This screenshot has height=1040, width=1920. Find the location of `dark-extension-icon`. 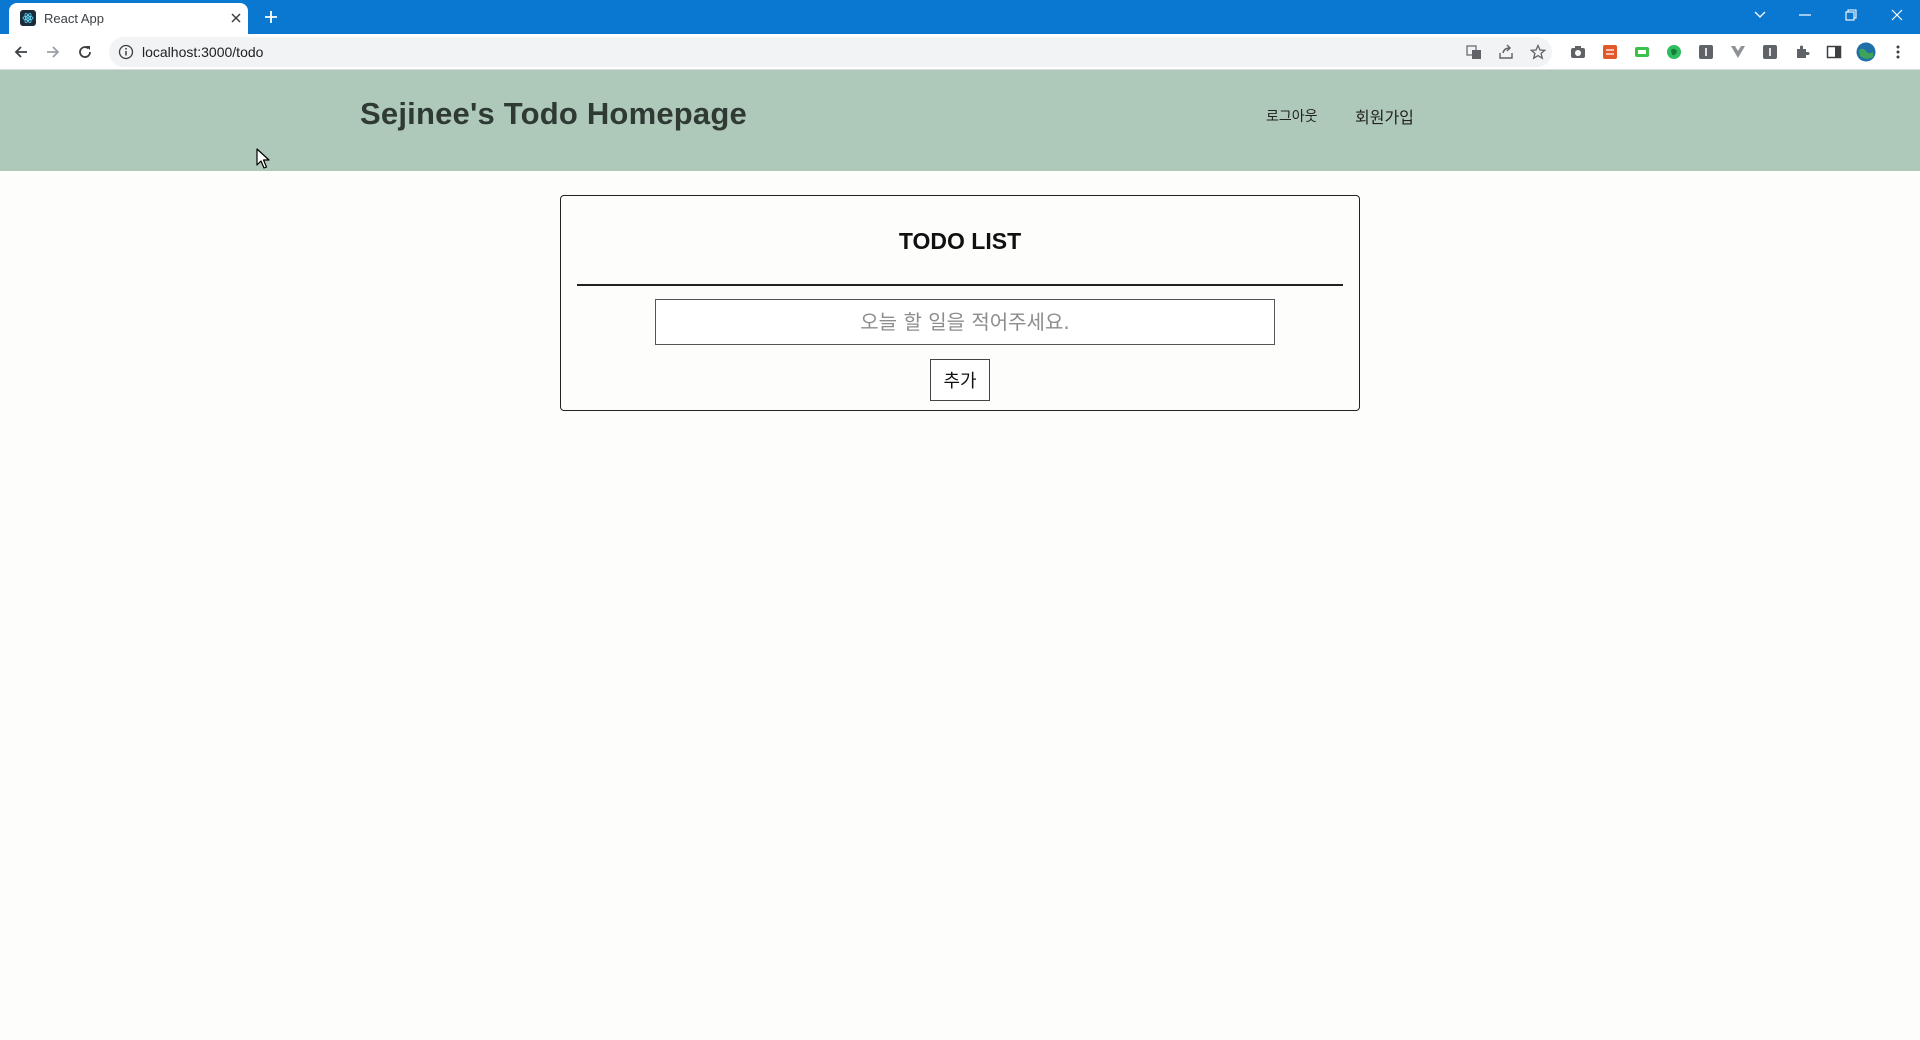

dark-extension-icon is located at coordinates (1706, 52).